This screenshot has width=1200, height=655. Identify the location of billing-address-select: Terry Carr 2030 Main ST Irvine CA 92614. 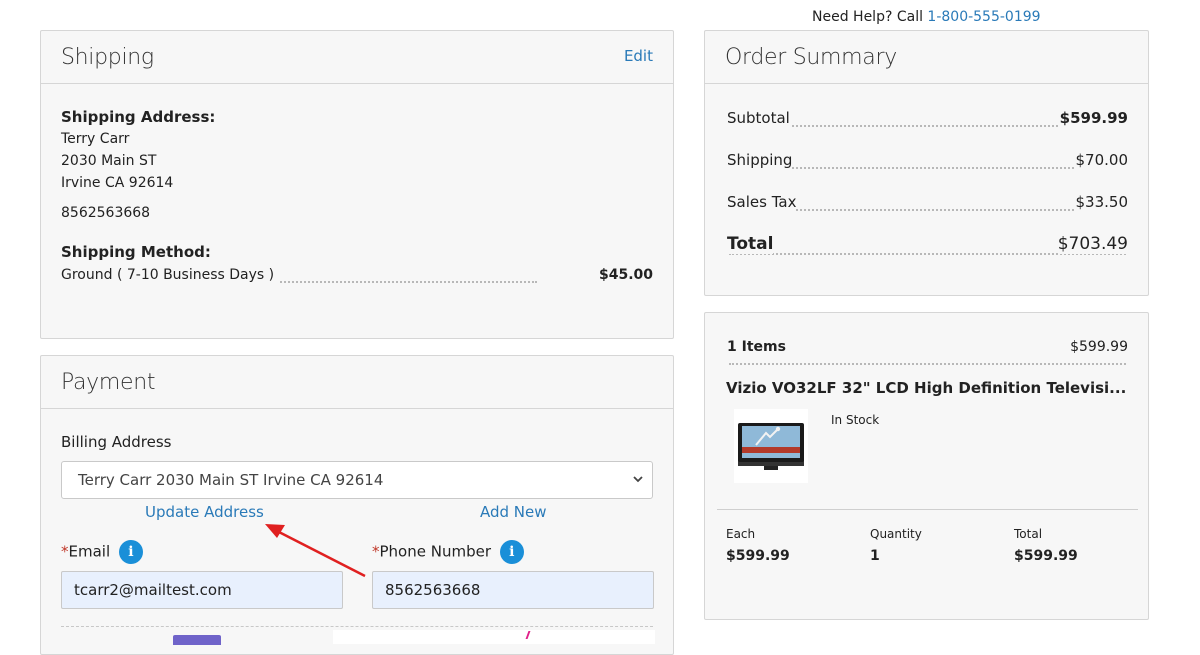
(357, 480).